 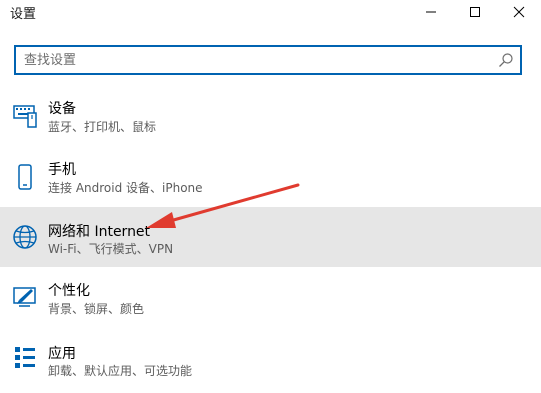 I want to click on phone-icon, so click(x=25, y=177).